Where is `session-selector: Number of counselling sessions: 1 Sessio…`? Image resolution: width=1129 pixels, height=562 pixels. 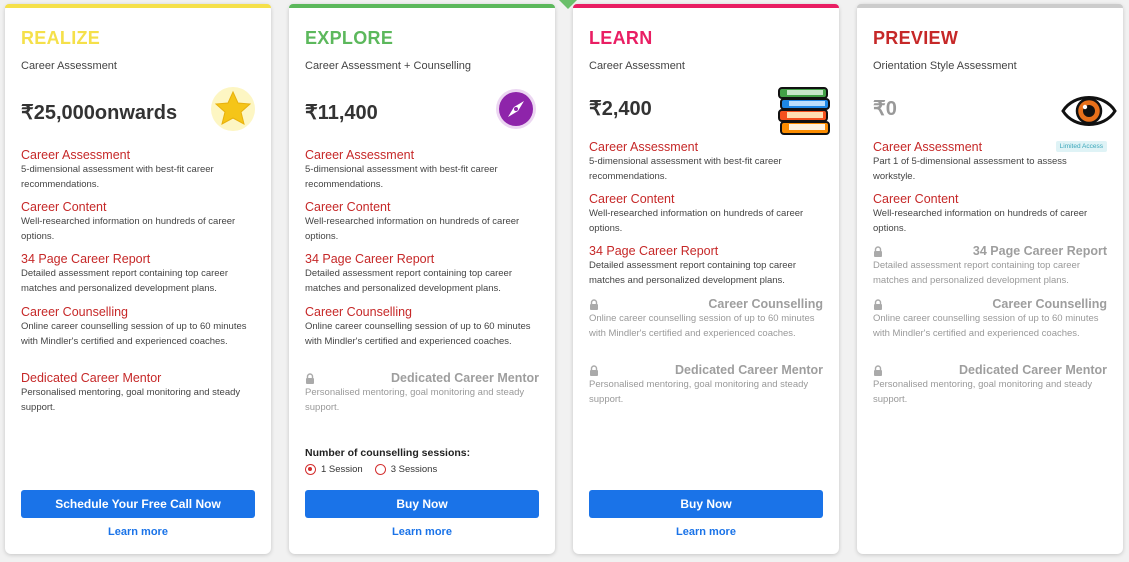 session-selector: Number of counselling sessions: 1 Sessio… is located at coordinates (387, 461).